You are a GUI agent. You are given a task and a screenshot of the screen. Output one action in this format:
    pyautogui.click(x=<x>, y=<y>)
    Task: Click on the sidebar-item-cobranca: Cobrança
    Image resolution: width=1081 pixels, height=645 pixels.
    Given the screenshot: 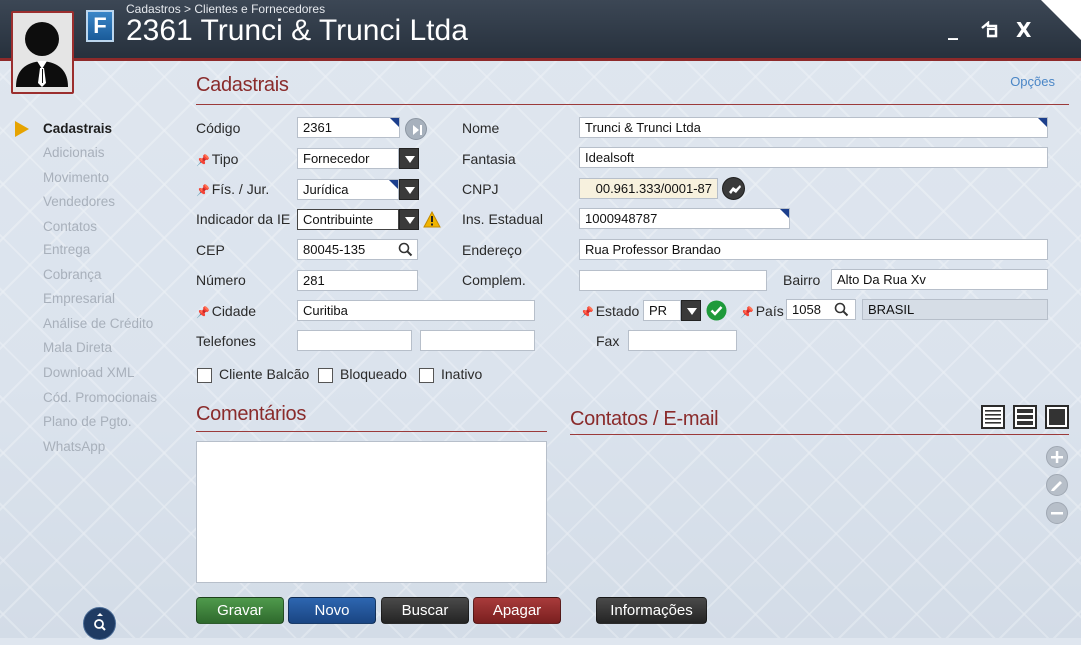 What is the action you would take?
    pyautogui.click(x=72, y=274)
    